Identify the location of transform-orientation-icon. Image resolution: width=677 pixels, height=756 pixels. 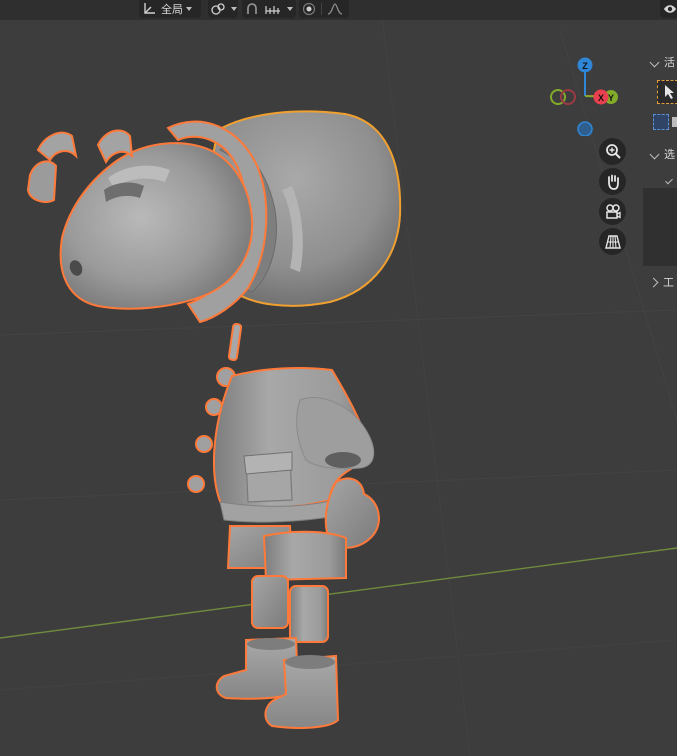
(149, 9).